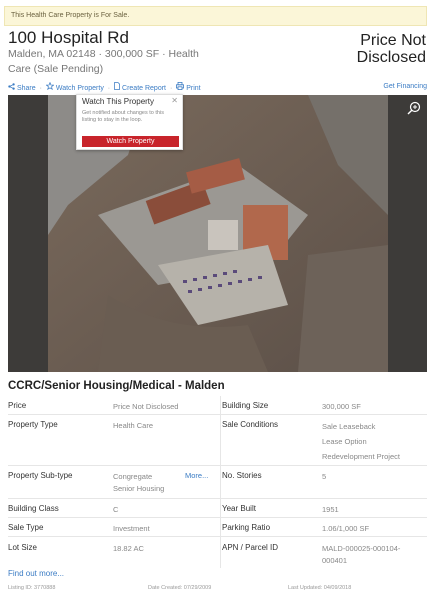 This screenshot has width=431, height=593. What do you see at coordinates (68, 37) in the screenshot?
I see `page-title: 100 Hospital Rd` at bounding box center [68, 37].